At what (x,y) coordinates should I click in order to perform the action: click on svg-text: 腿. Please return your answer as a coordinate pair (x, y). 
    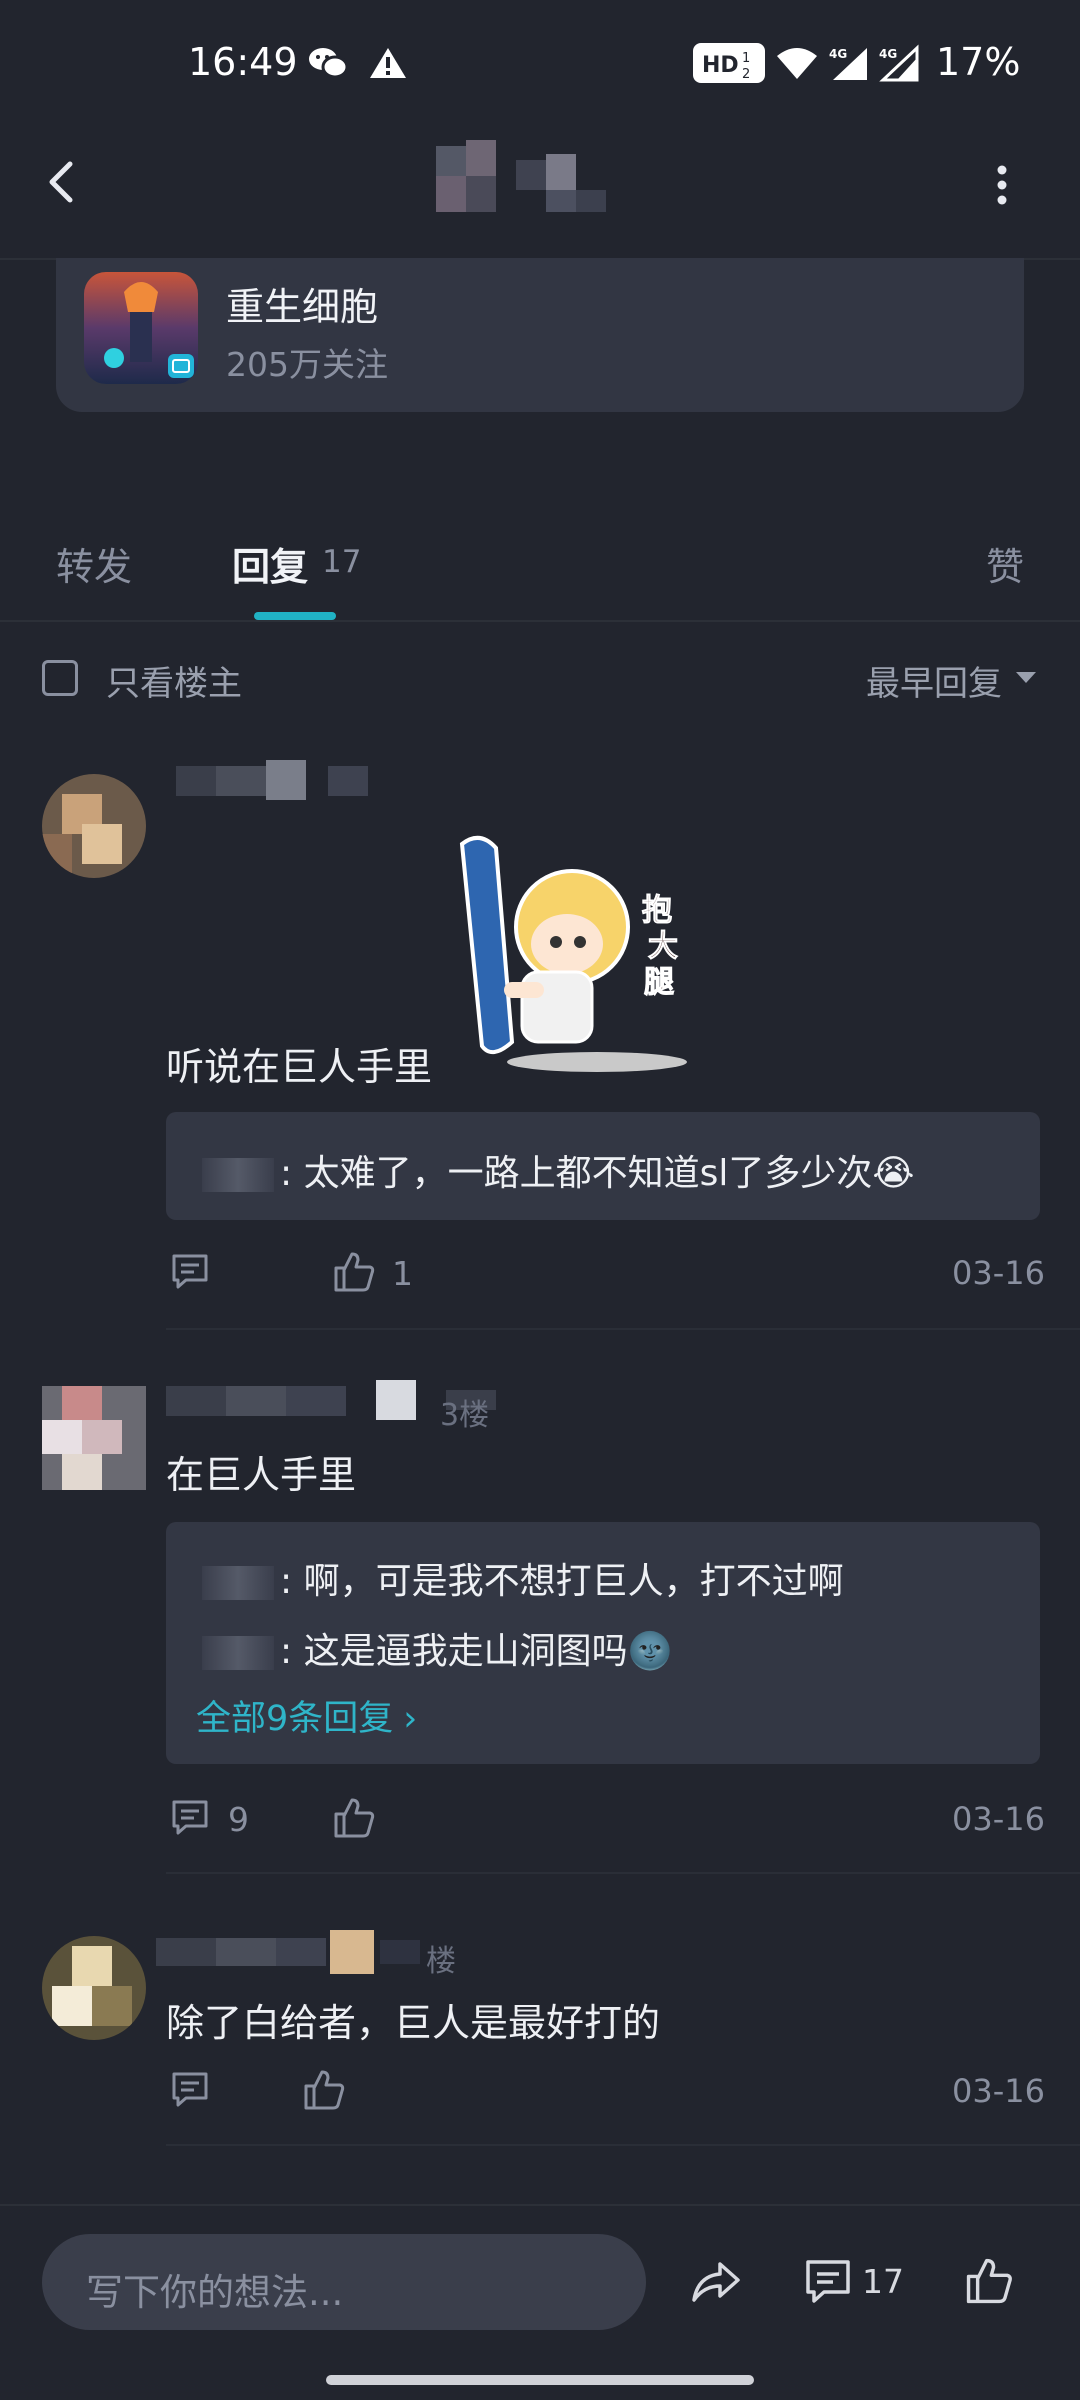
    Looking at the image, I should click on (659, 982).